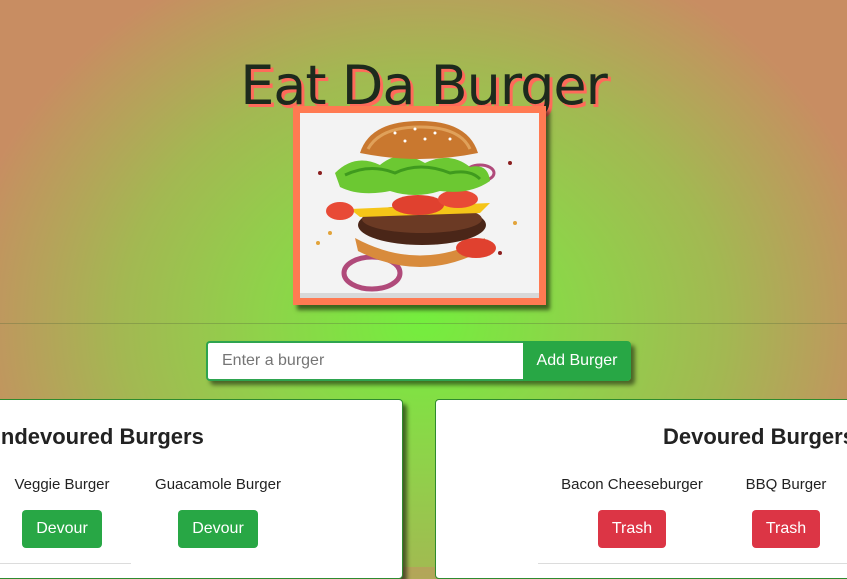 The height and width of the screenshot is (579, 847). I want to click on burger-name: BBQ Burger, so click(786, 484).